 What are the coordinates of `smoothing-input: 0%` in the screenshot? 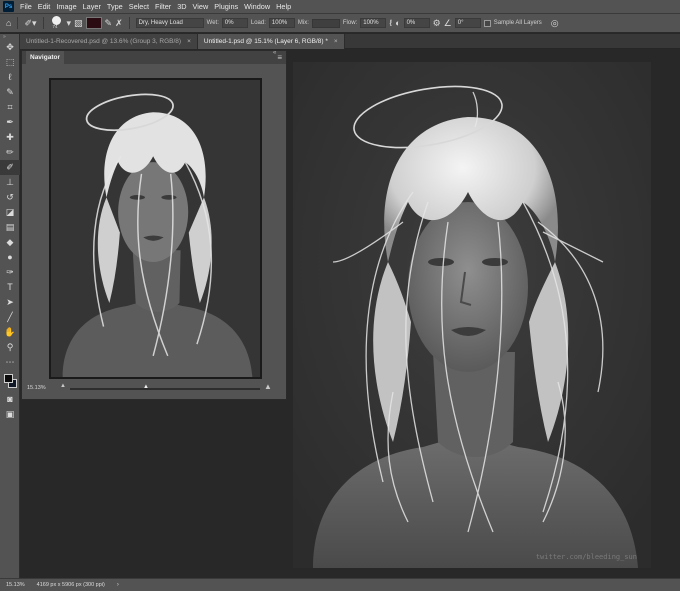 It's located at (416, 23).